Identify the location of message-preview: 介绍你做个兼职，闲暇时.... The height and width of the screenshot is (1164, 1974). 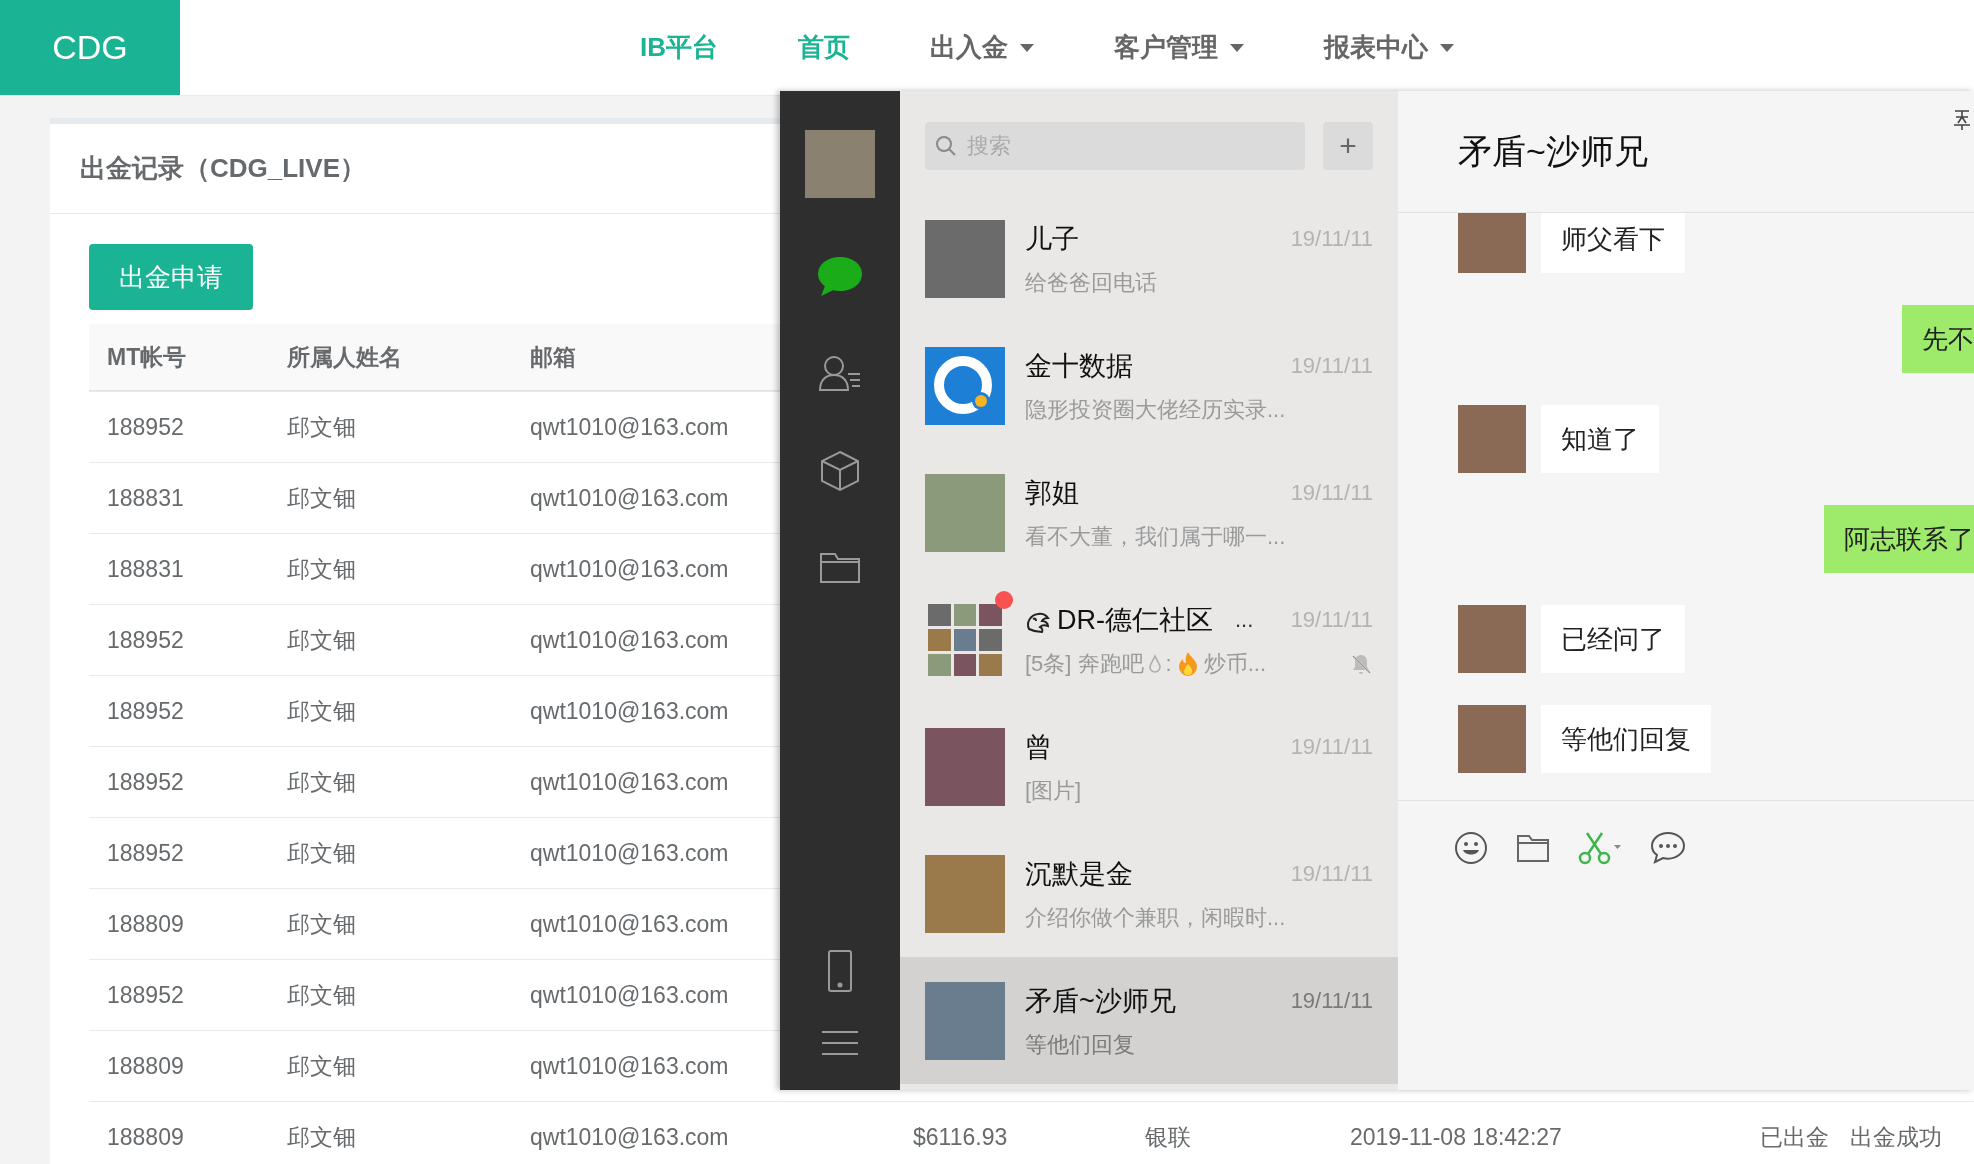
(1155, 918).